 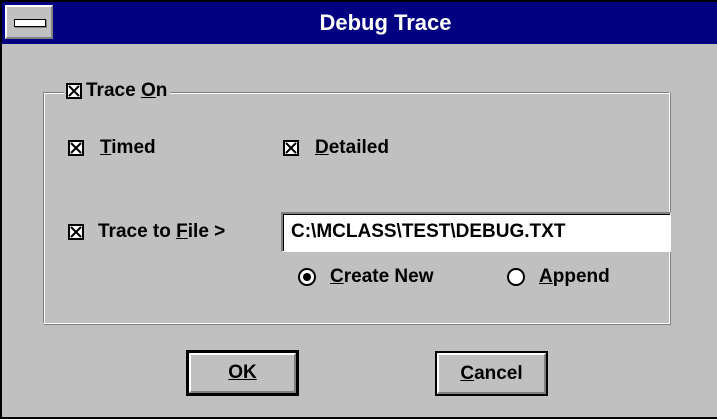 I want to click on trace-on-text-post: n, so click(x=161, y=90).